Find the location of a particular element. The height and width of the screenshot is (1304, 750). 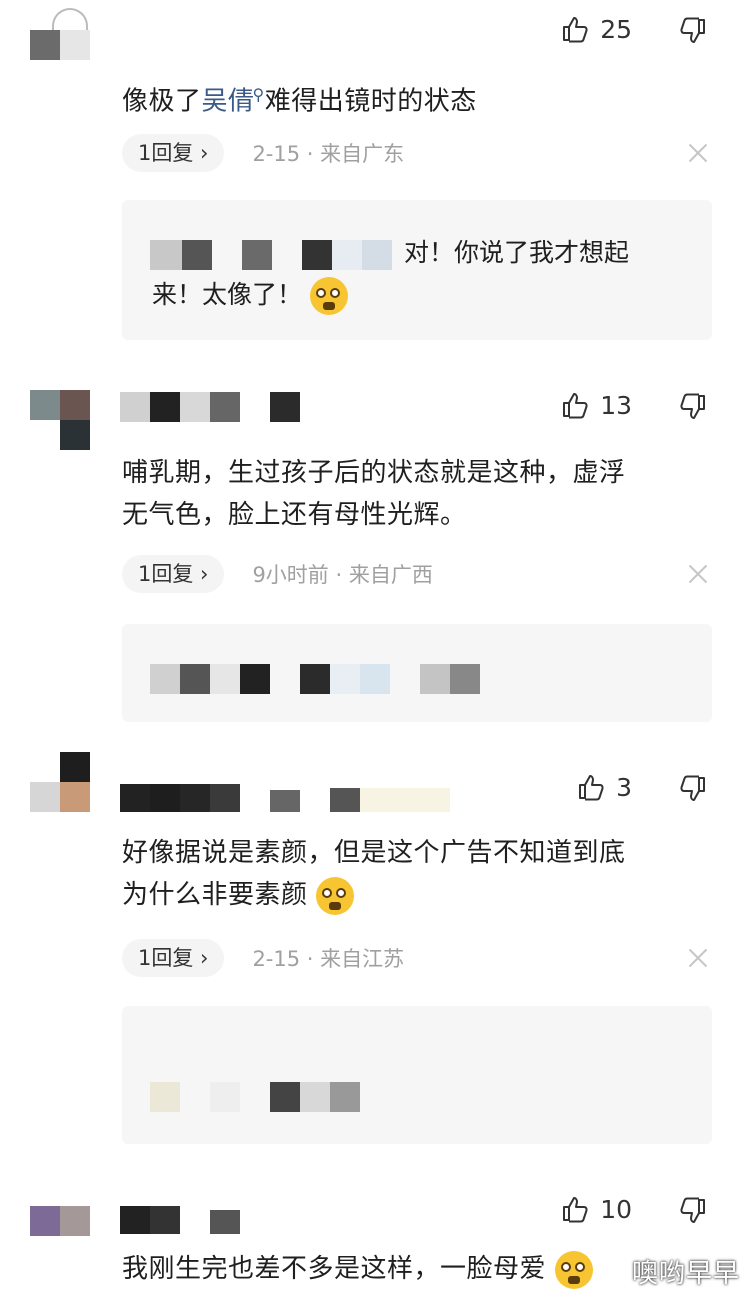

timestamp-location: 9小时前 · 来自广西 is located at coordinates (342, 575).